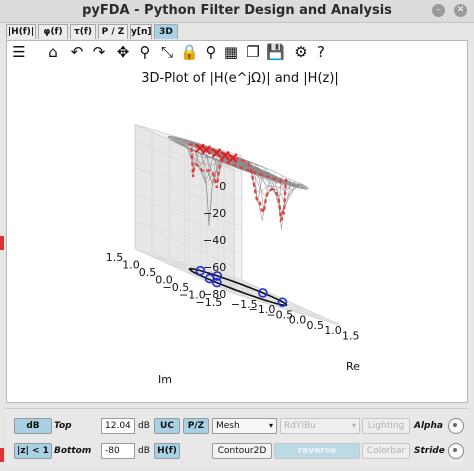 This screenshot has height=471, width=474. I want to click on help-icon: ?, so click(321, 52).